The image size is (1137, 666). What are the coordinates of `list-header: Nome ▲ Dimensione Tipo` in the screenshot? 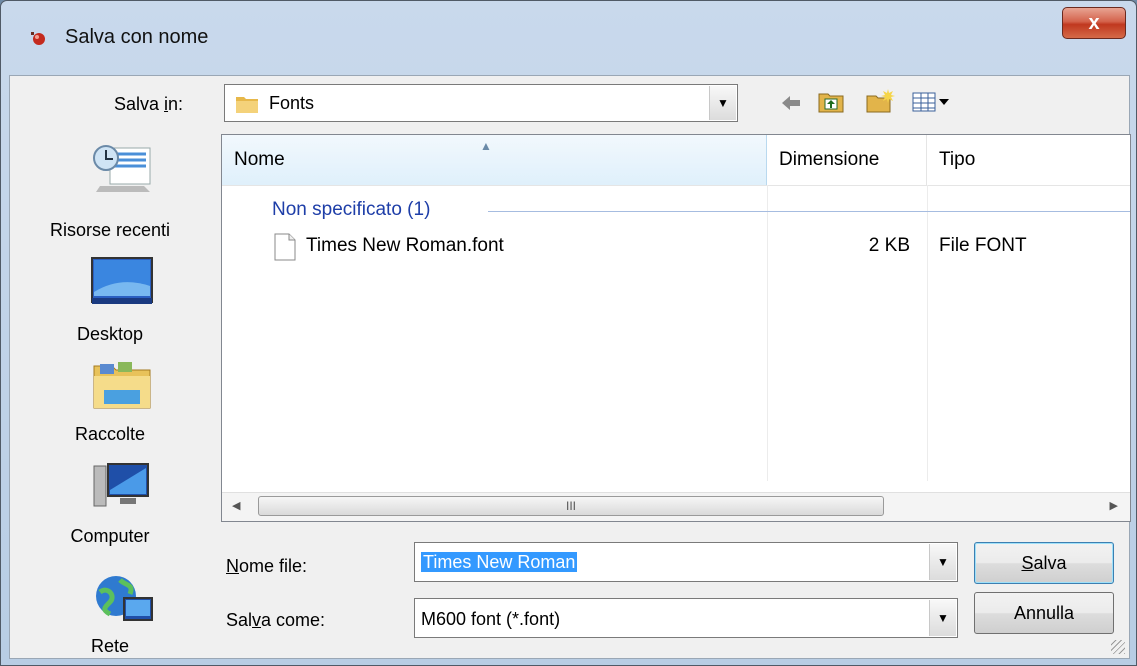 It's located at (676, 160).